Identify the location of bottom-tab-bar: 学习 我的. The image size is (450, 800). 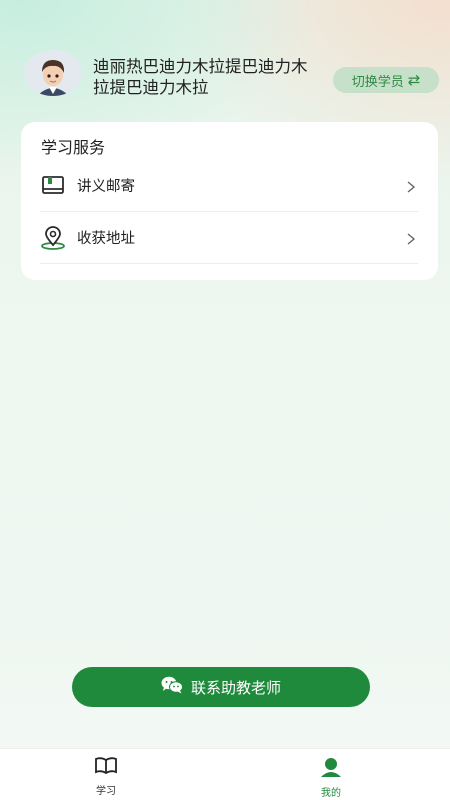
(225, 774).